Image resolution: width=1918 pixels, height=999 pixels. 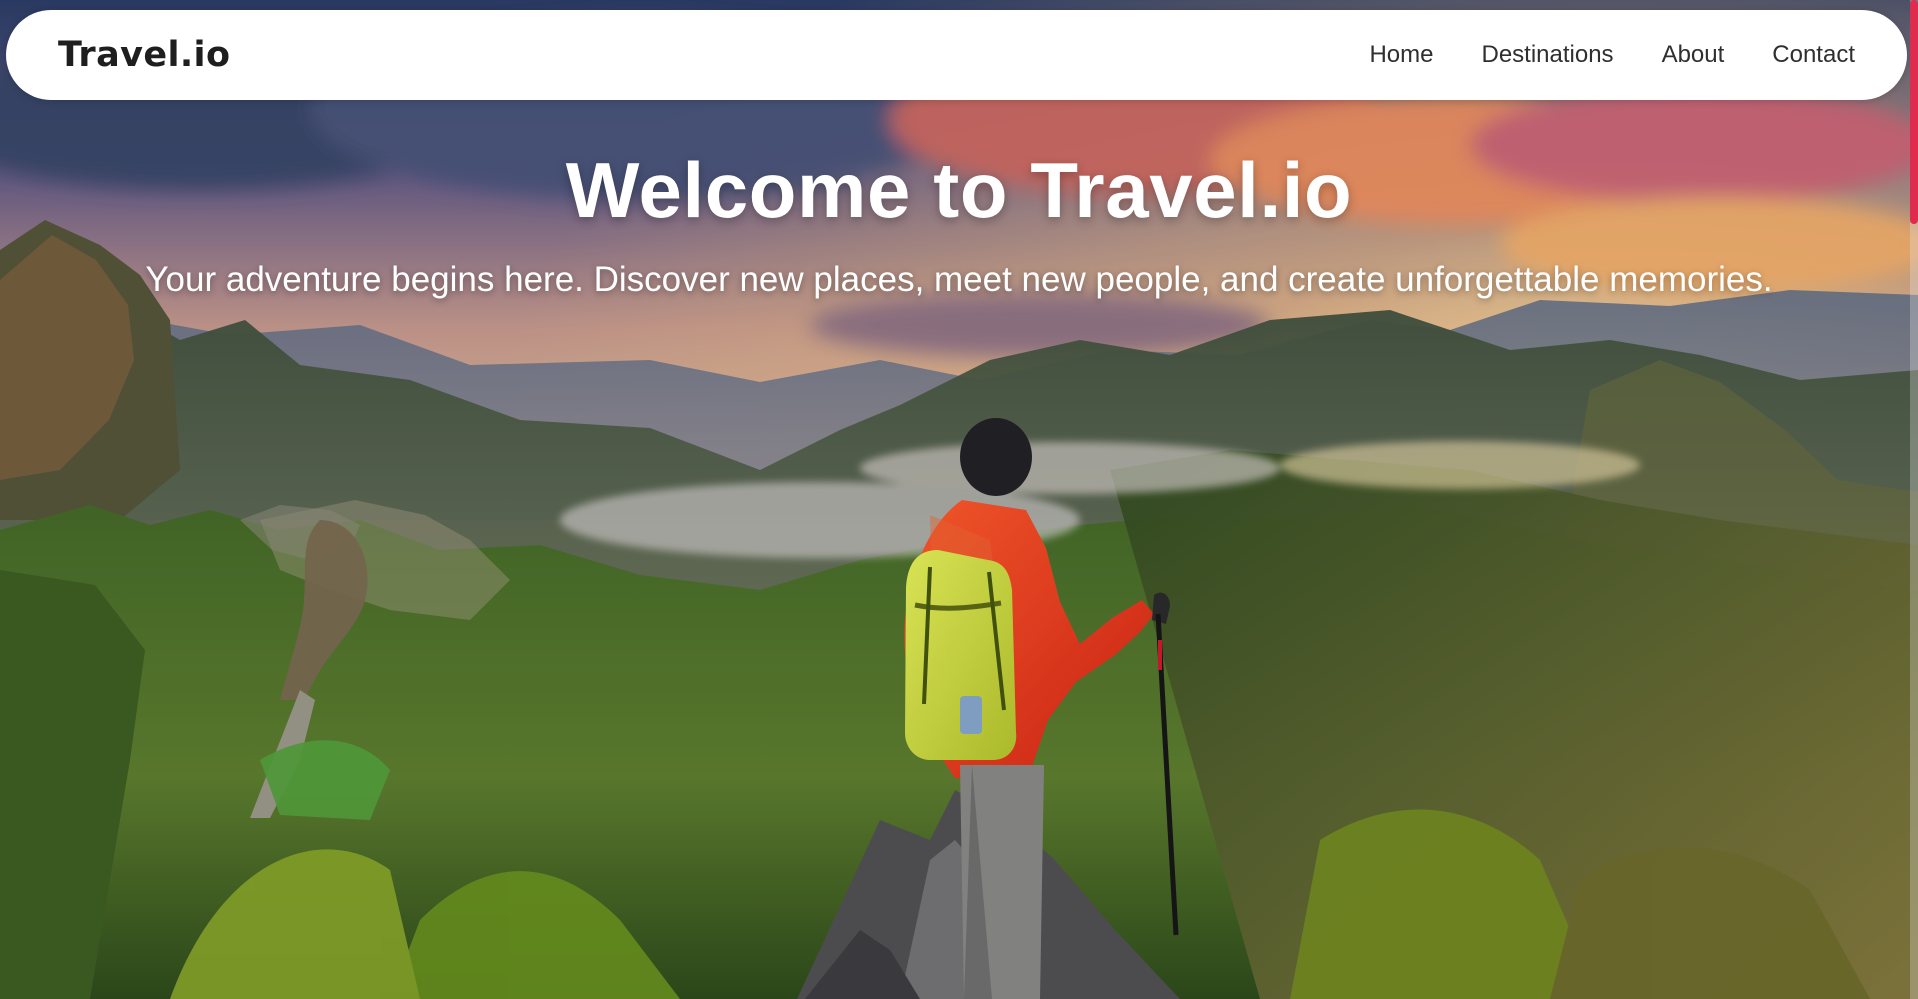 I want to click on nav-link-contact: Contact, so click(x=1813, y=55).